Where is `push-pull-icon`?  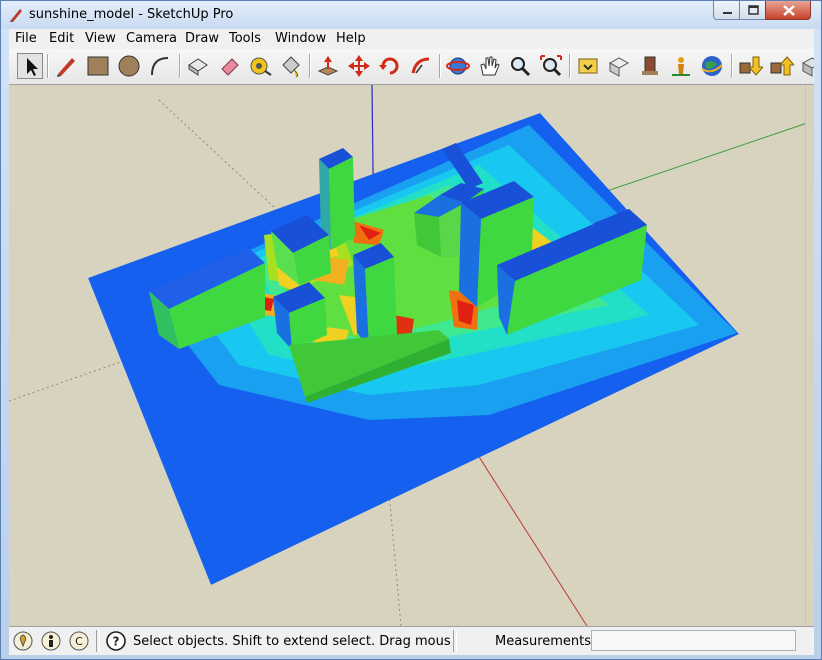 push-pull-icon is located at coordinates (328, 66).